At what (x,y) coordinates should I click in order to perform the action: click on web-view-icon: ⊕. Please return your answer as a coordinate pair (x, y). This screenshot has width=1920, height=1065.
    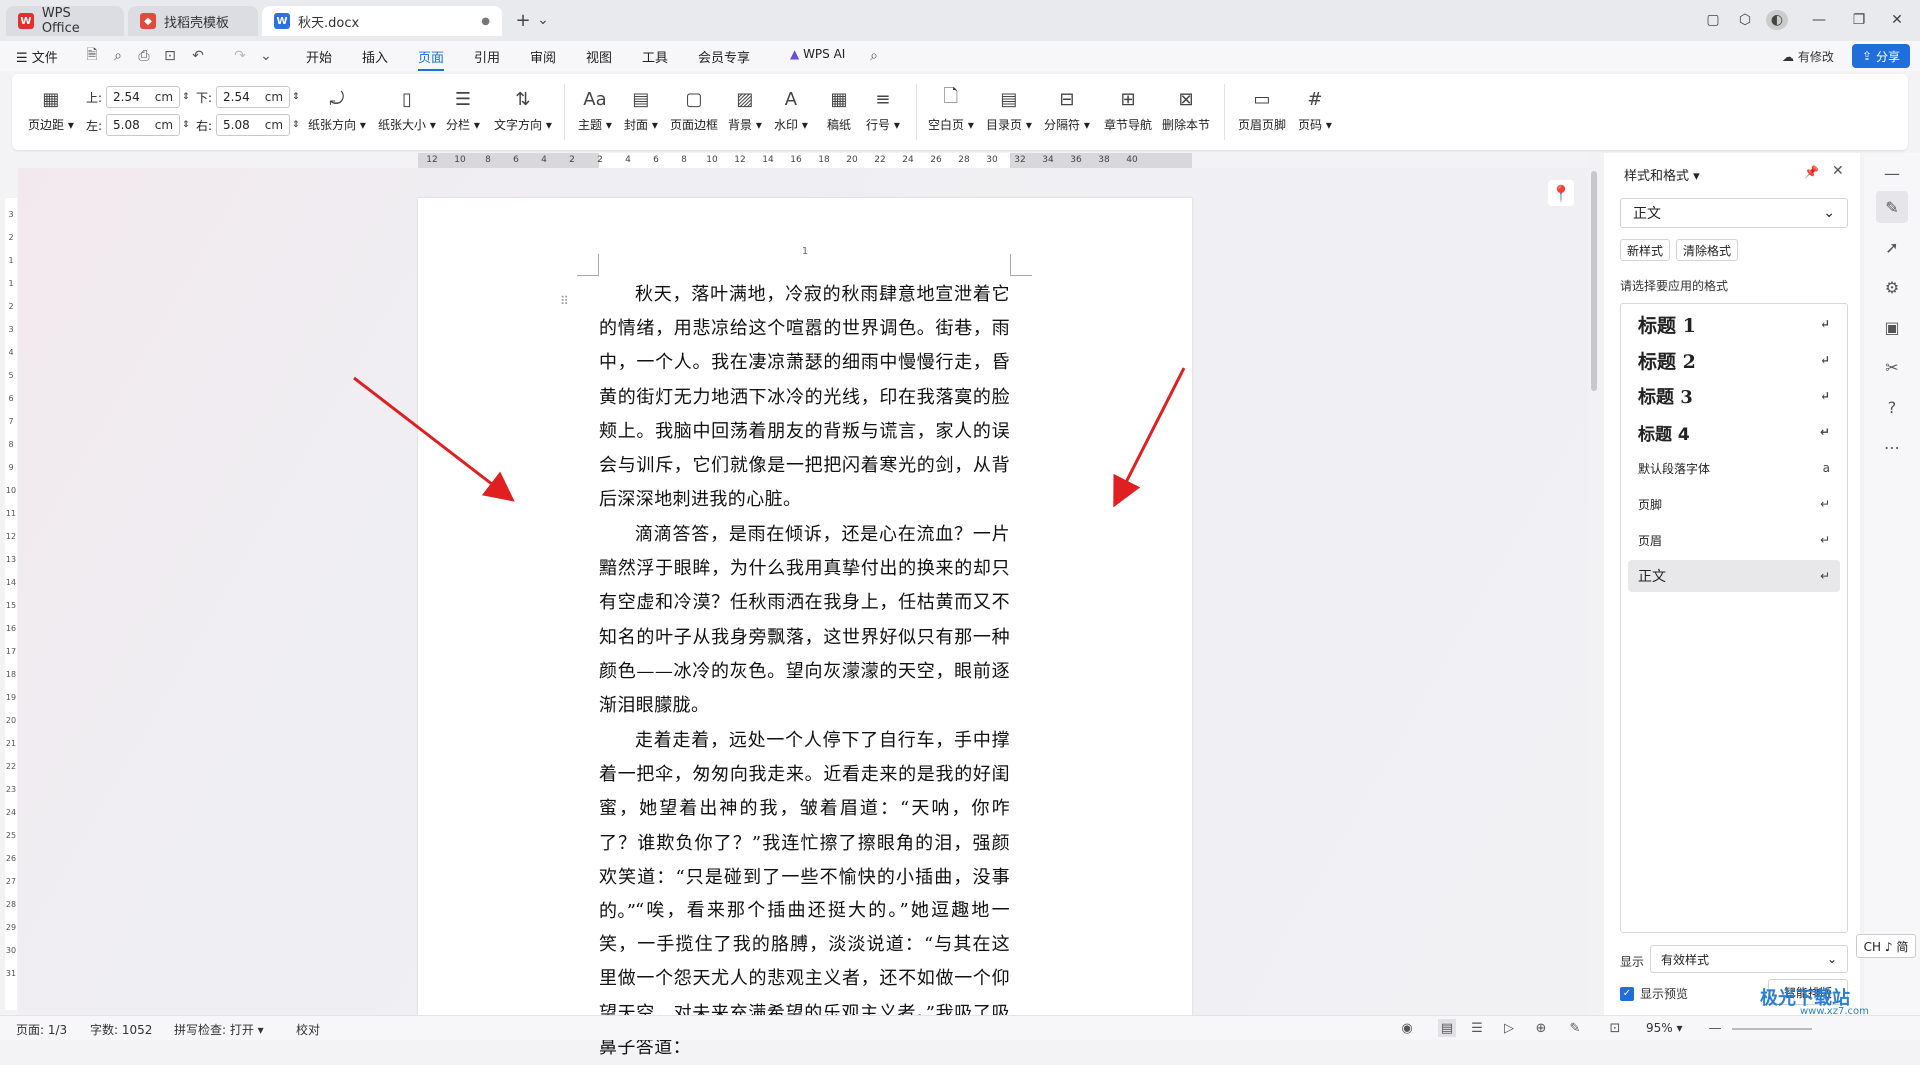
    Looking at the image, I should click on (1541, 1028).